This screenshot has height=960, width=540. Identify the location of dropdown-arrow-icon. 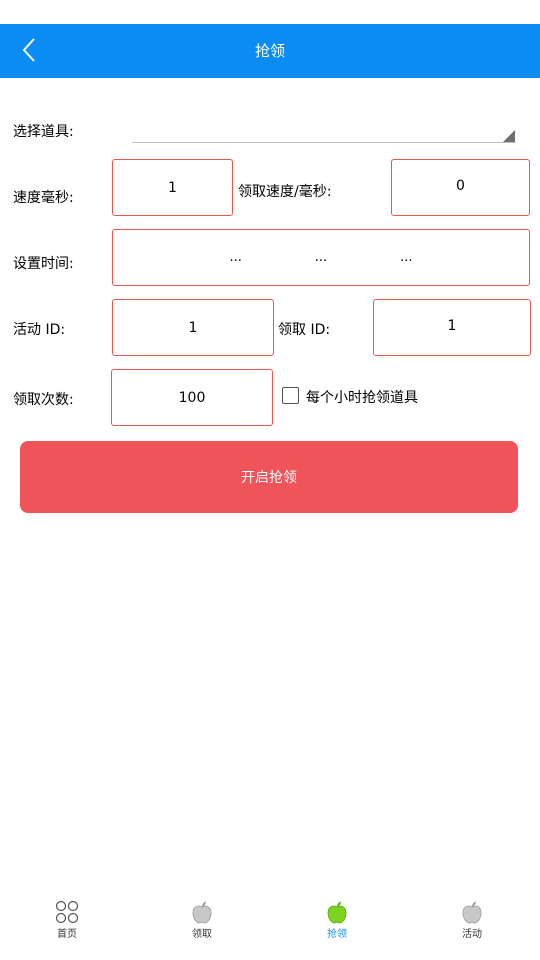
(509, 136).